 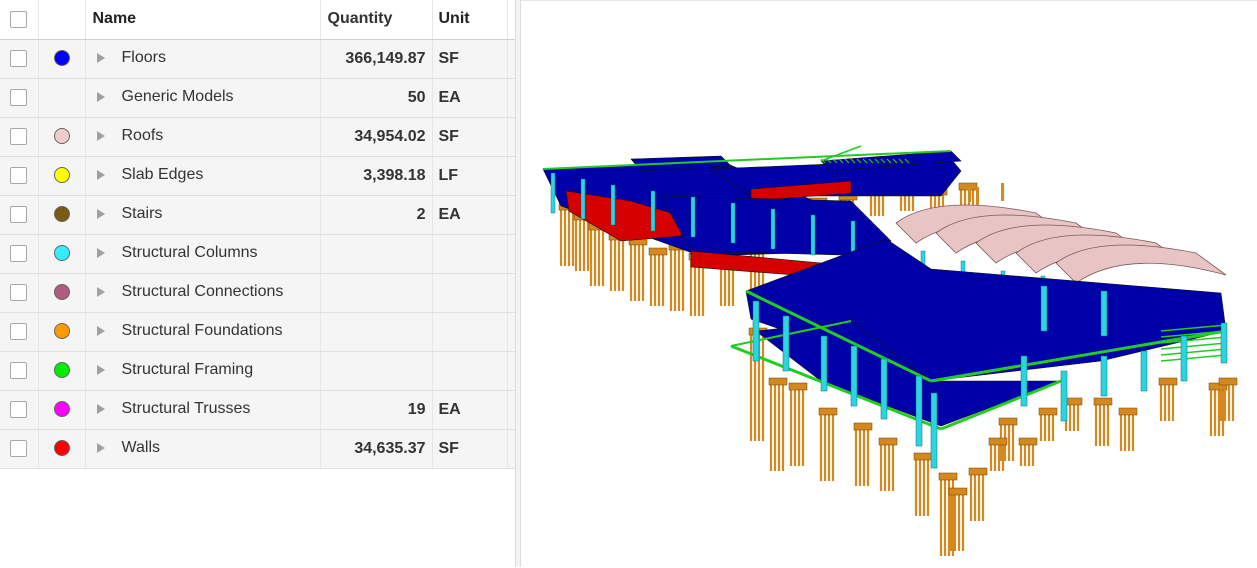 What do you see at coordinates (1193, 352) in the screenshot?
I see `framing-mark` at bounding box center [1193, 352].